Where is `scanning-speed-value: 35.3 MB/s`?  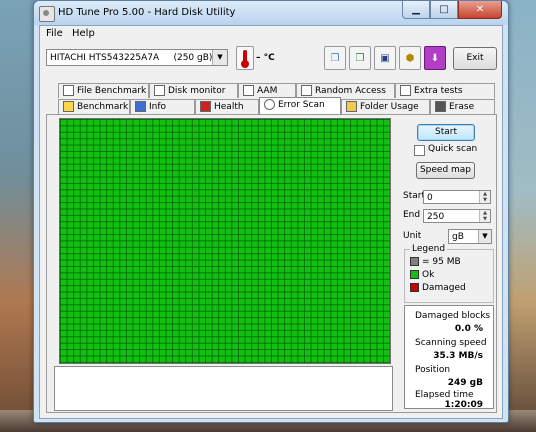
scanning-speed-value: 35.3 MB/s is located at coordinates (458, 356).